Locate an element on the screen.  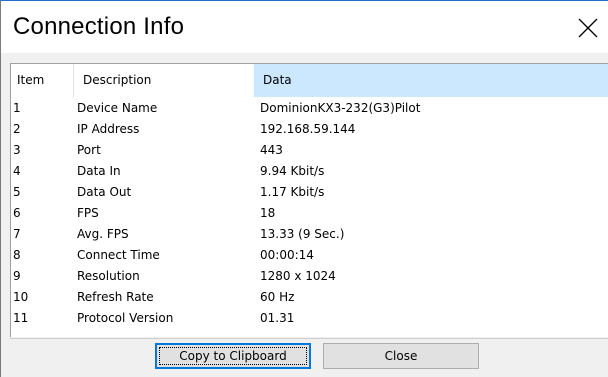
row-data: DominionKX3-232(G3)Pilot is located at coordinates (340, 108).